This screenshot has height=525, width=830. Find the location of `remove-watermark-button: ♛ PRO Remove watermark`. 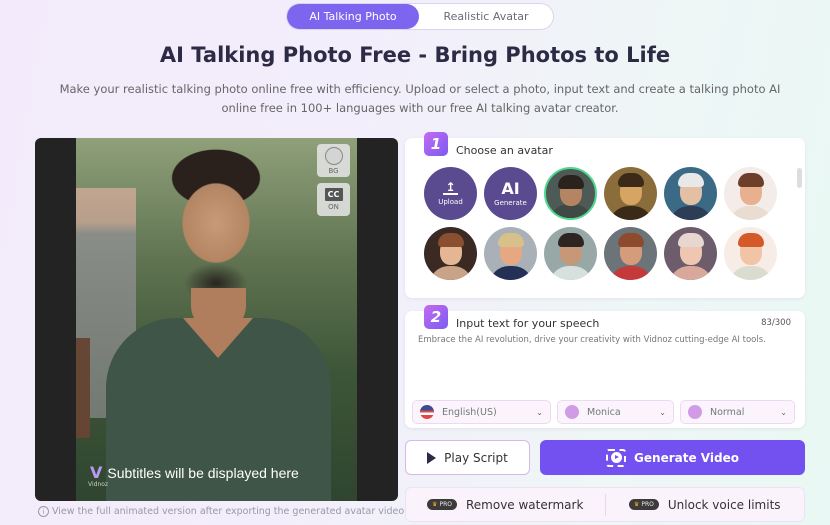

remove-watermark-button: ♛ PRO Remove watermark is located at coordinates (505, 505).